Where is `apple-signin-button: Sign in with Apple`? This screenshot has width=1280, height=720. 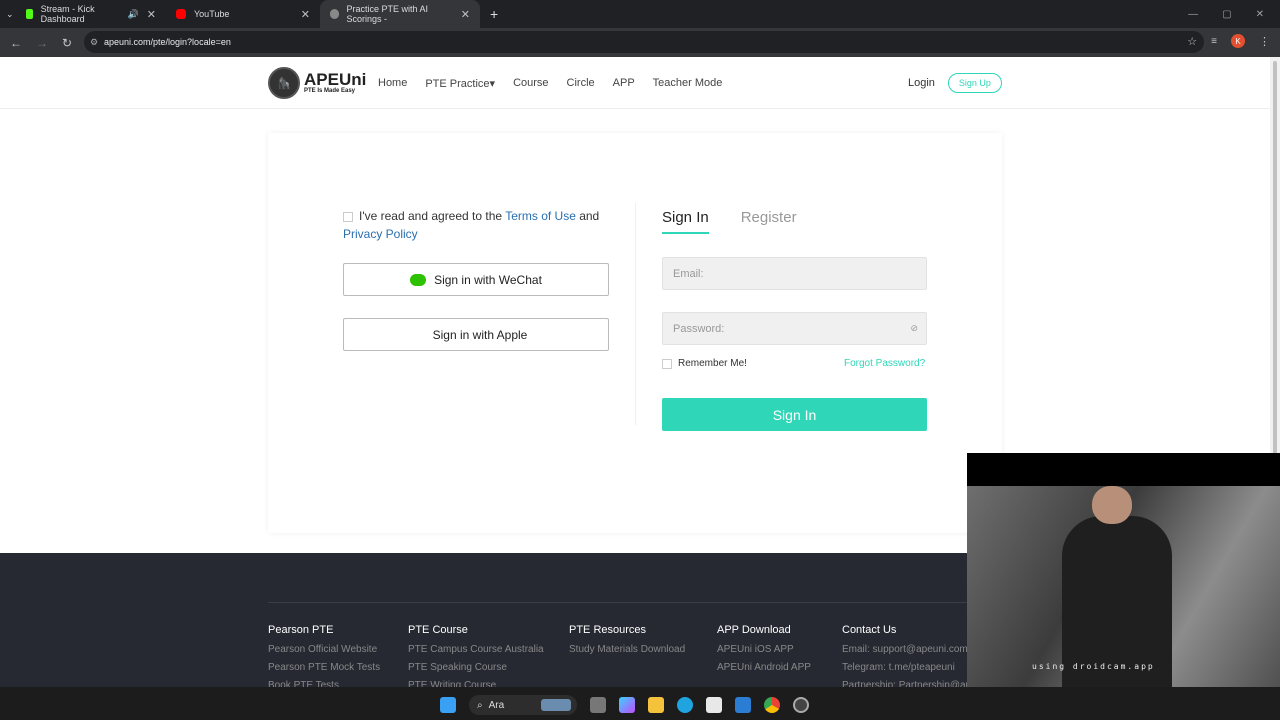 apple-signin-button: Sign in with Apple is located at coordinates (476, 334).